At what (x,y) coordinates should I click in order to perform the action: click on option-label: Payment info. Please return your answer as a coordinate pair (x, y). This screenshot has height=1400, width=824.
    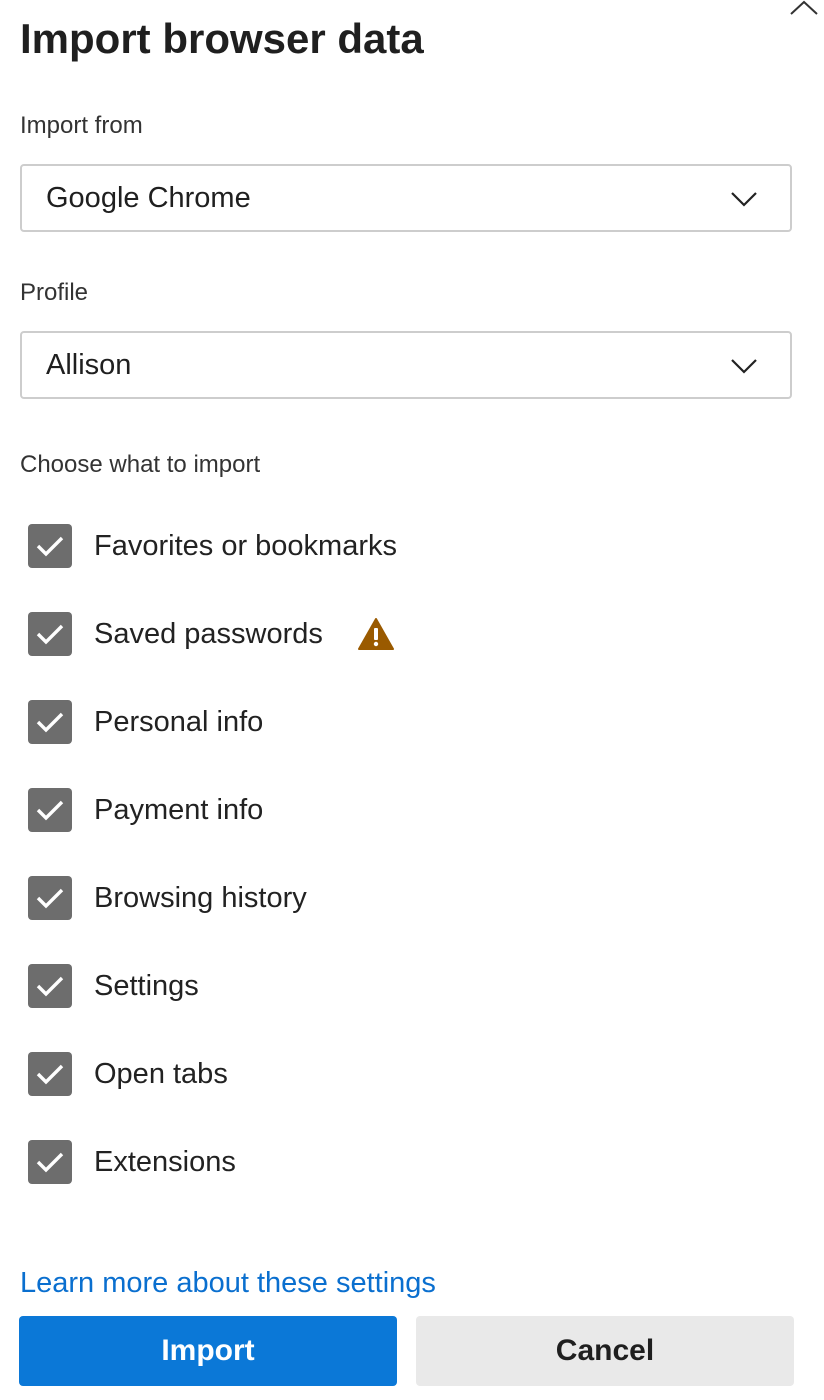
    Looking at the image, I should click on (179, 809).